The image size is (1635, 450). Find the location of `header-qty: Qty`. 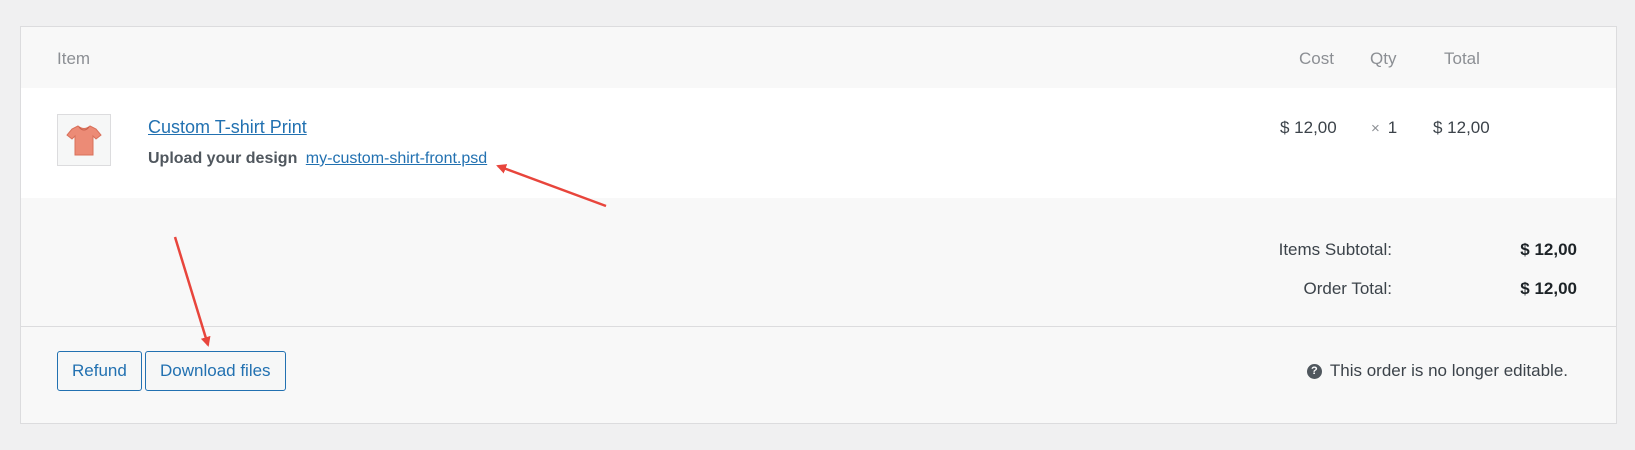

header-qty: Qty is located at coordinates (1383, 59).